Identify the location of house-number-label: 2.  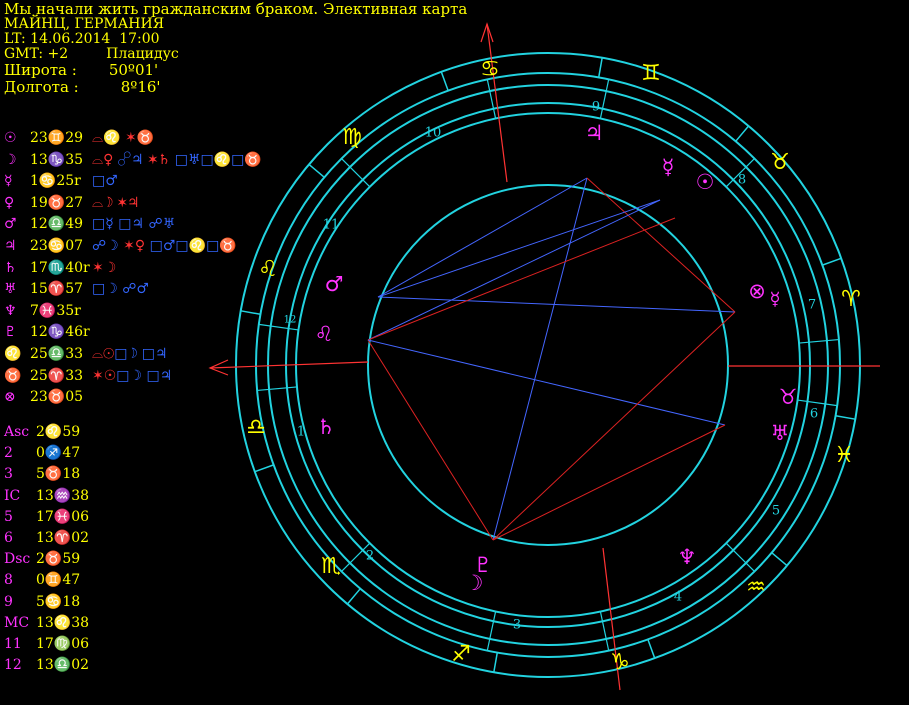
(370, 556).